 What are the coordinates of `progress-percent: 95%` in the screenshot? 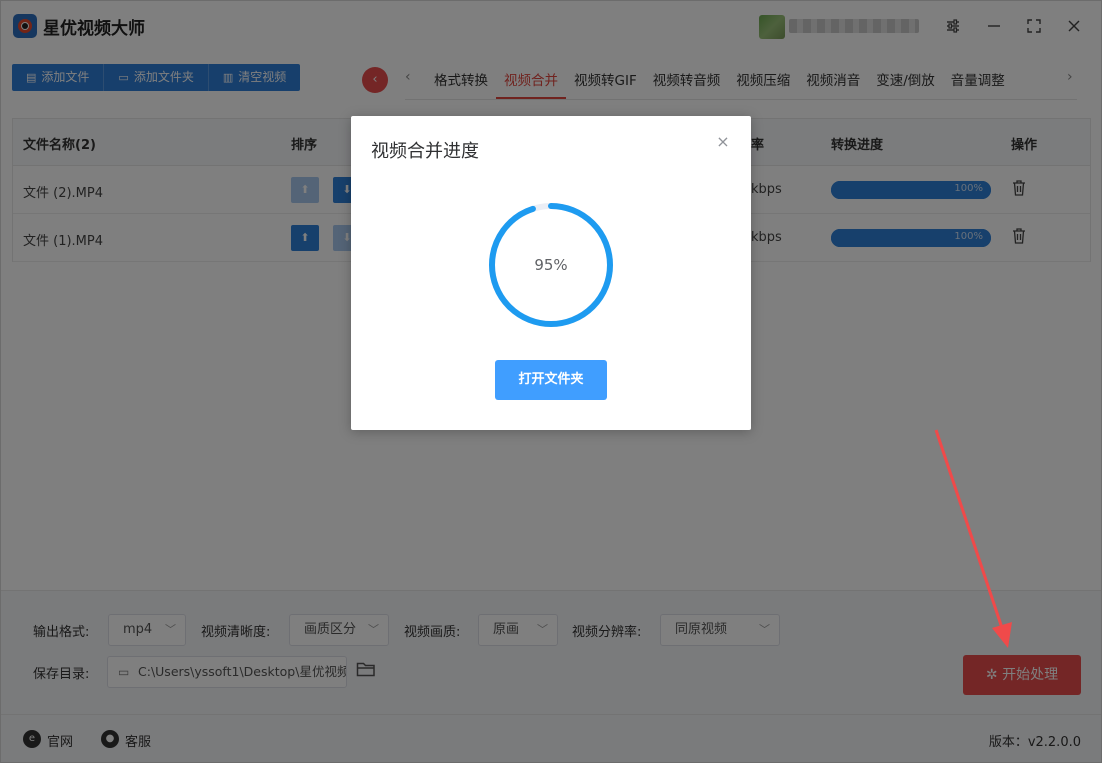 It's located at (551, 265).